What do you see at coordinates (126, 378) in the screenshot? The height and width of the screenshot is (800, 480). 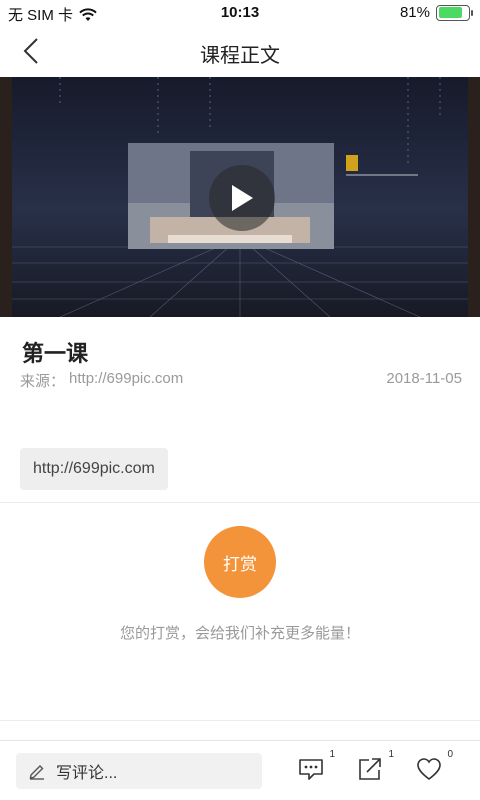 I see `source-value: http://699pic.com` at bounding box center [126, 378].